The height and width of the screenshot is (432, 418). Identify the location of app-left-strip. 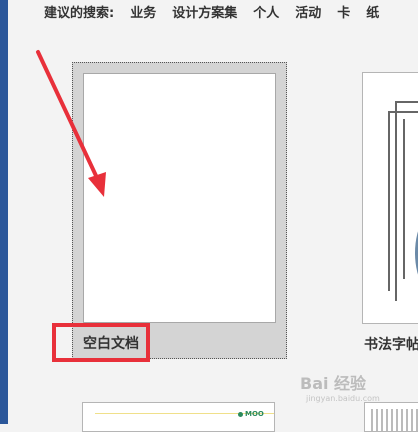
(4, 212).